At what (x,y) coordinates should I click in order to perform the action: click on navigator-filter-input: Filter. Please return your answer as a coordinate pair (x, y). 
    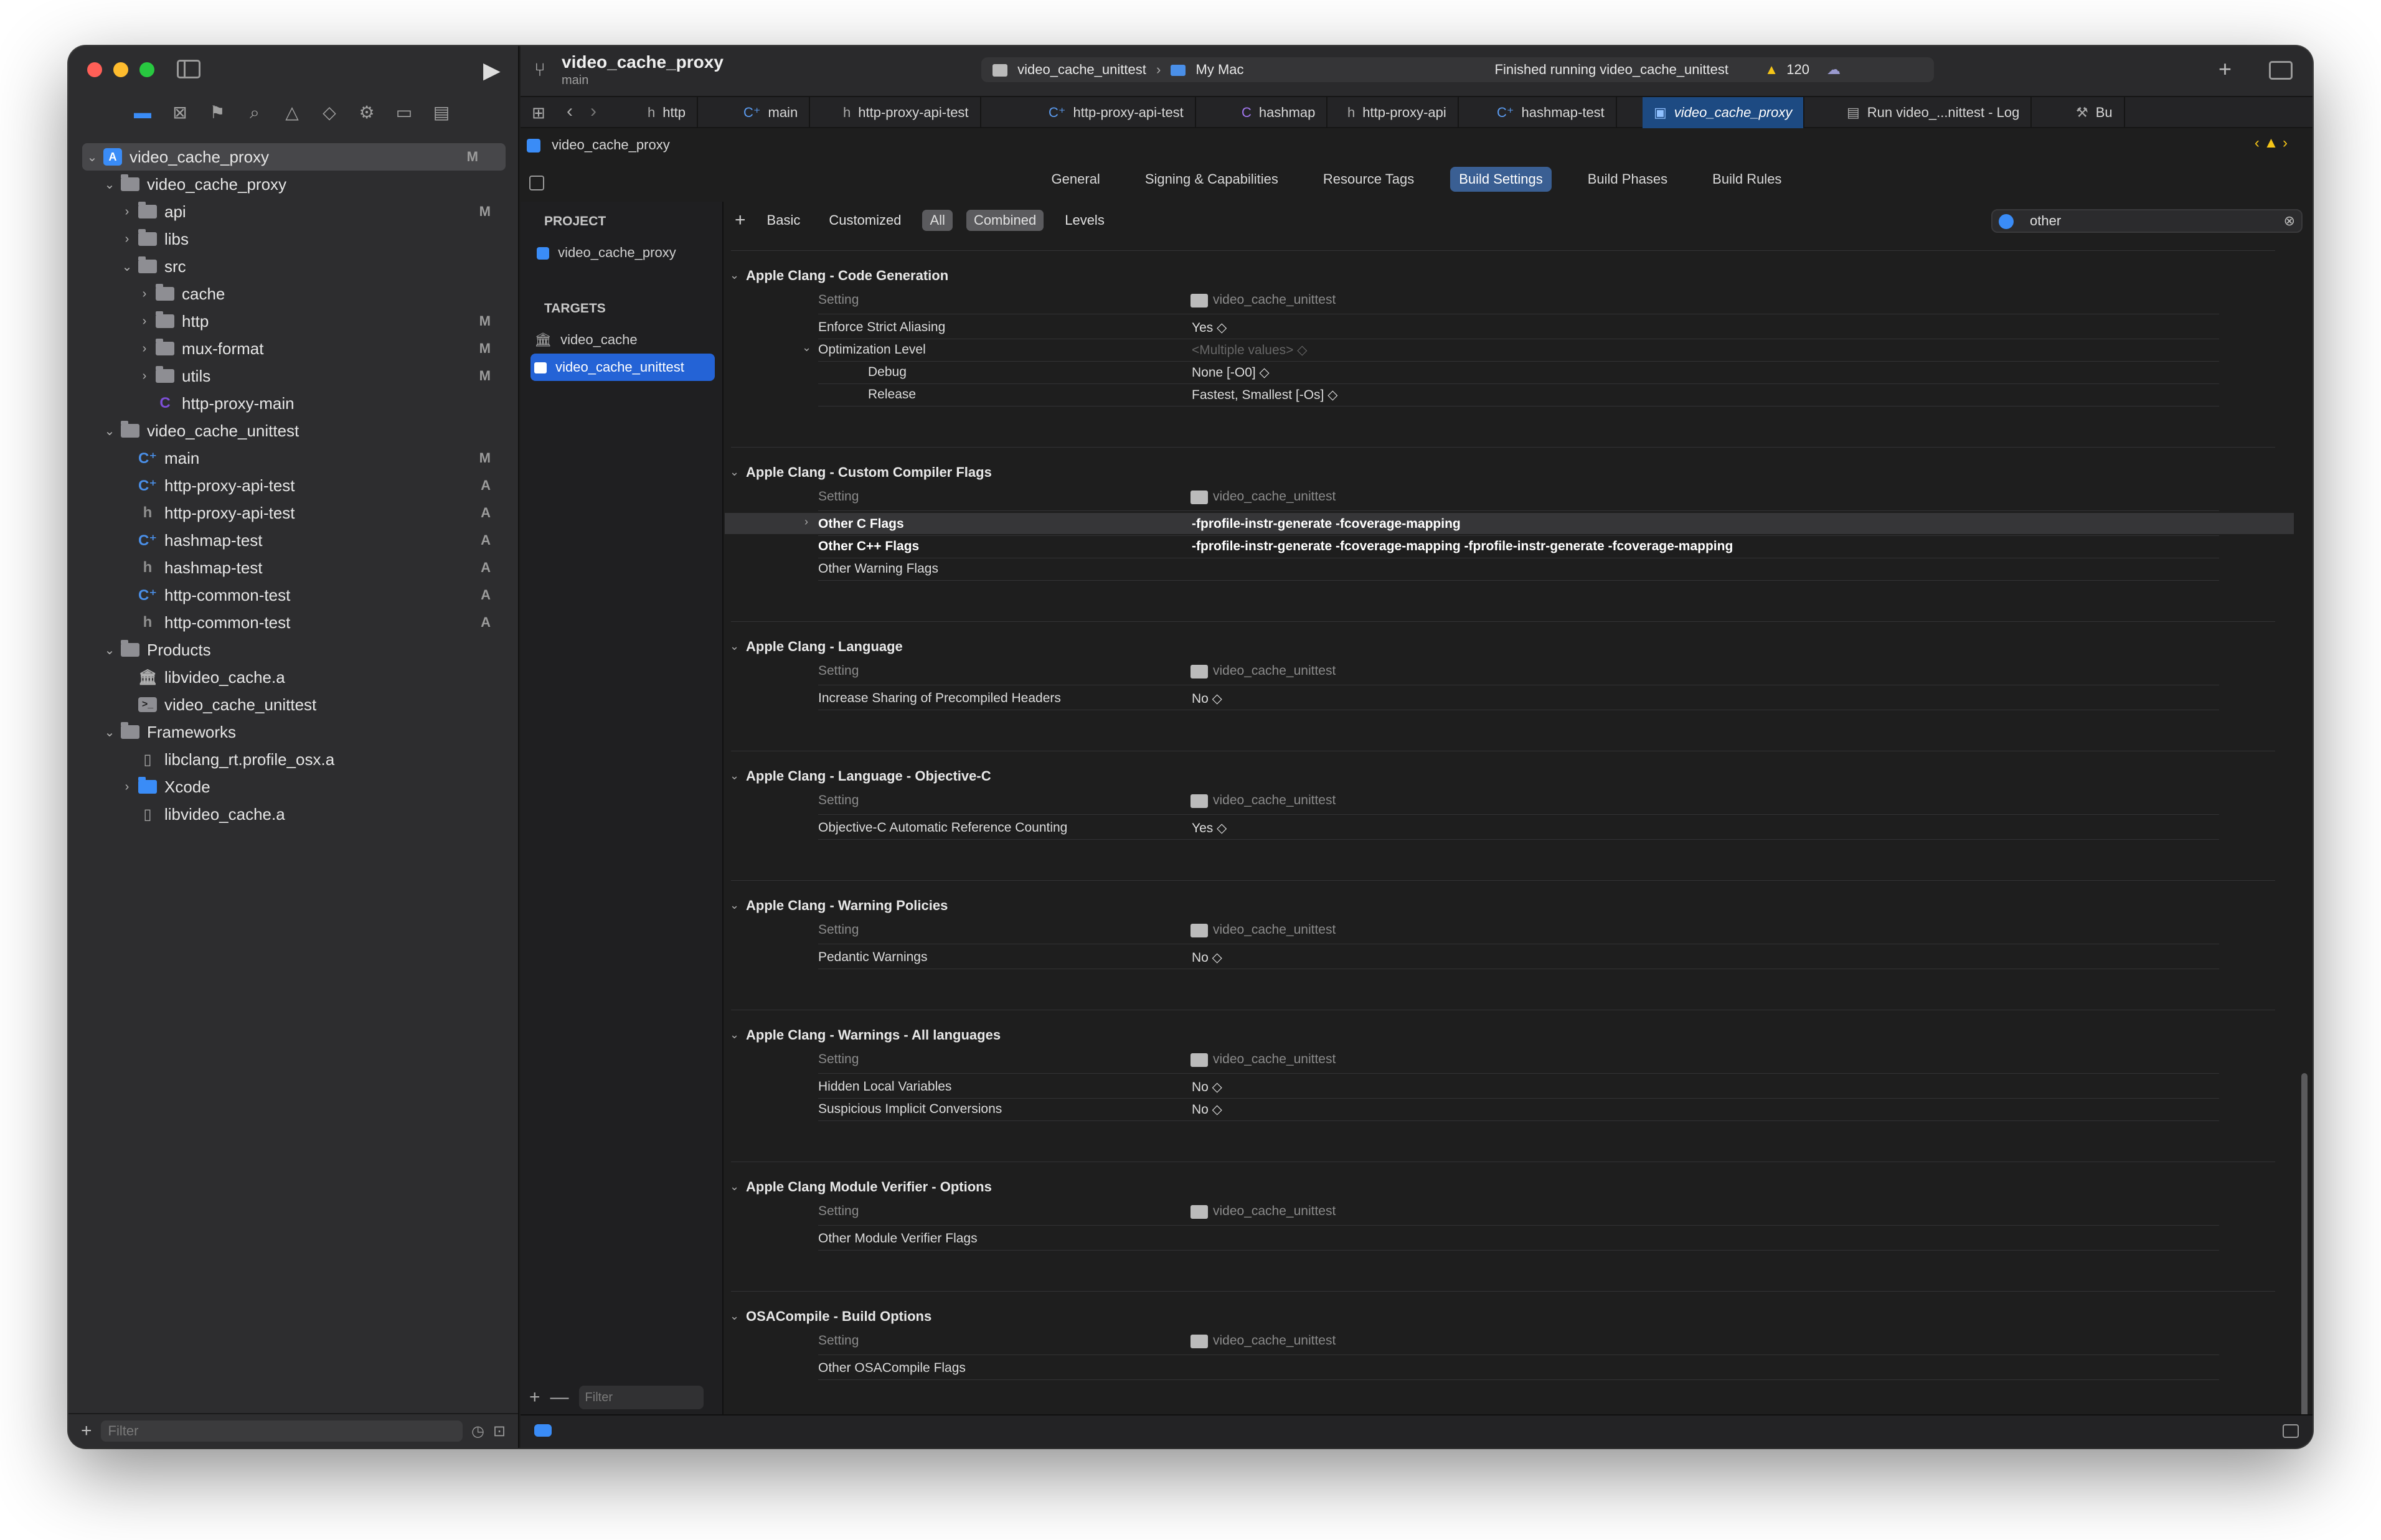
    Looking at the image, I should click on (281, 1431).